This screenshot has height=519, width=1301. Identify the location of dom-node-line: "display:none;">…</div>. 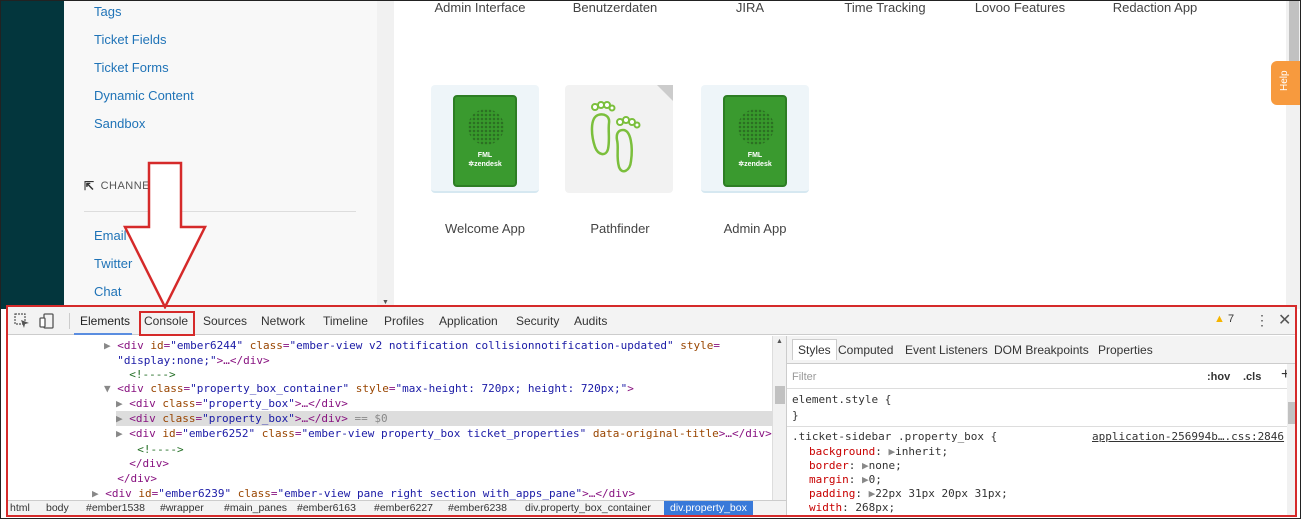
(438, 360).